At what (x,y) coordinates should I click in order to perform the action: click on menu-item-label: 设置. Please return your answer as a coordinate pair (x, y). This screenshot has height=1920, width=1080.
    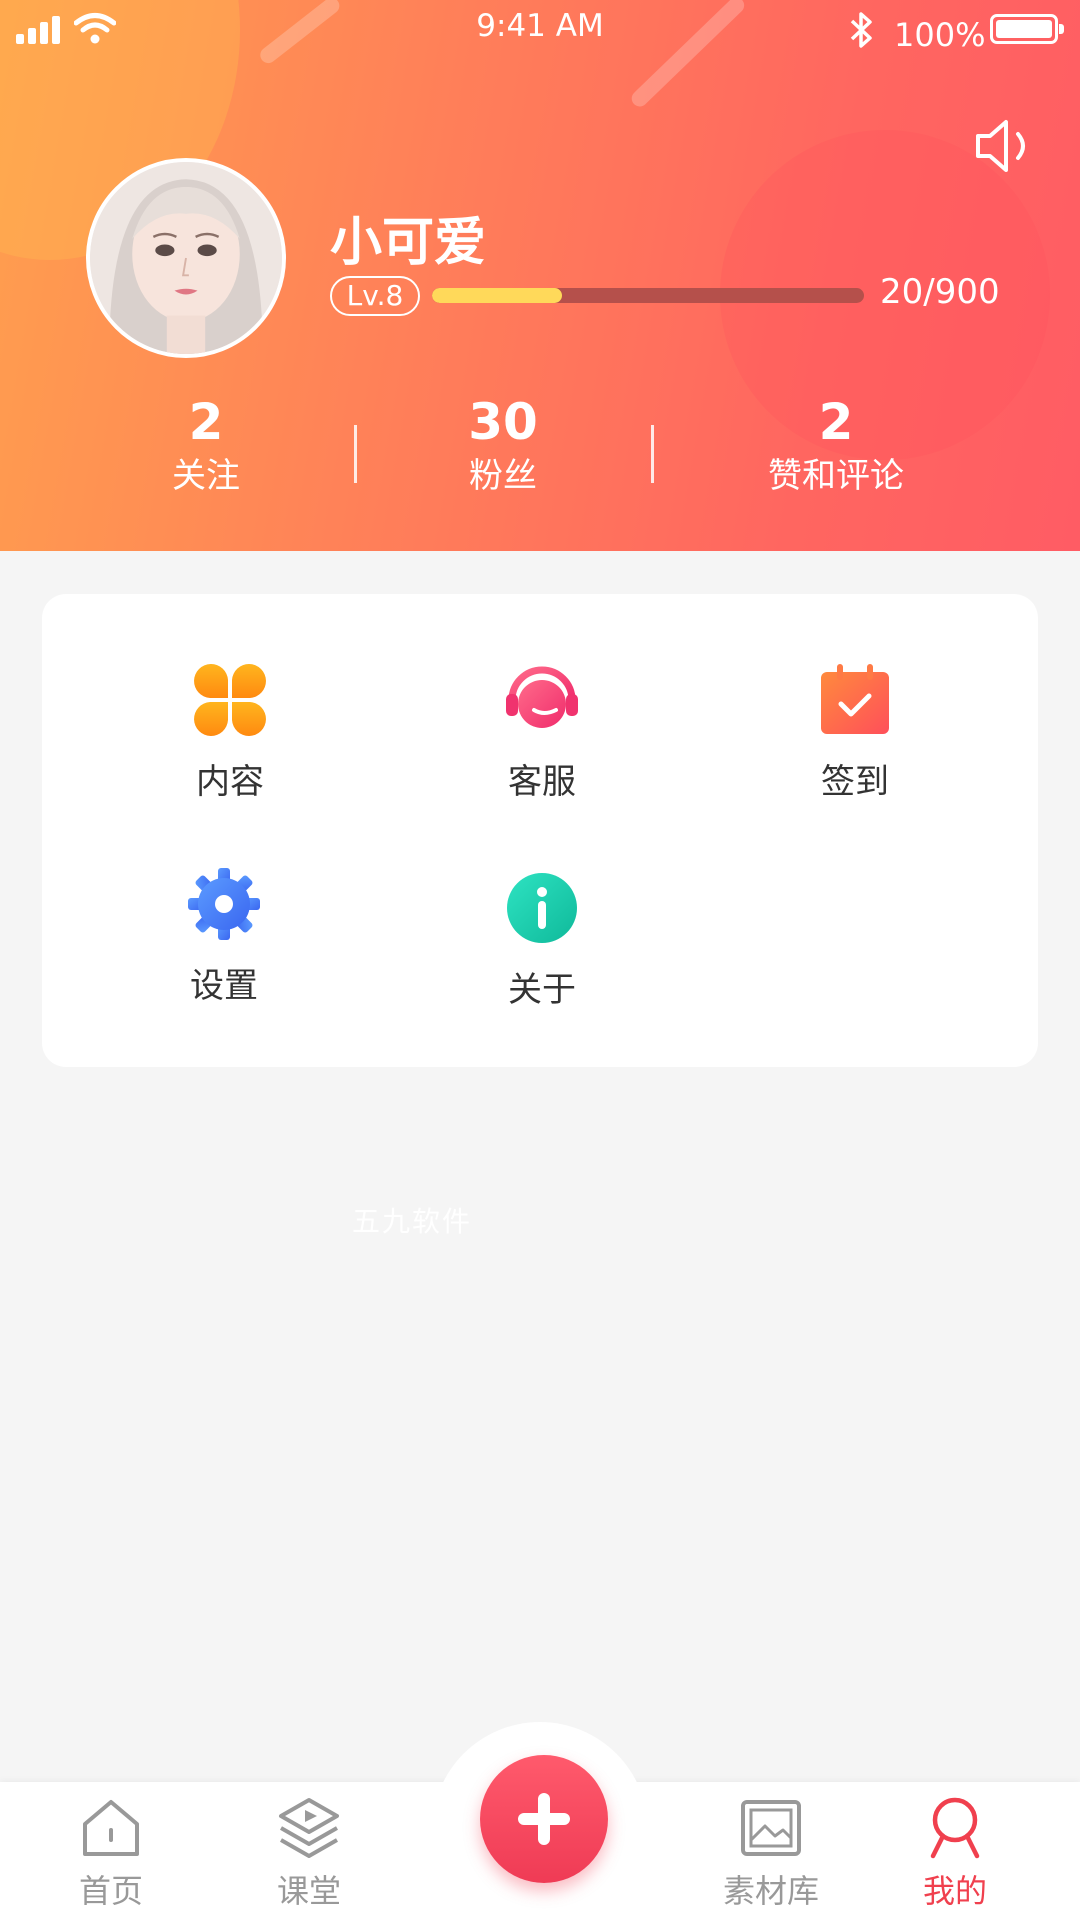
    Looking at the image, I should click on (224, 986).